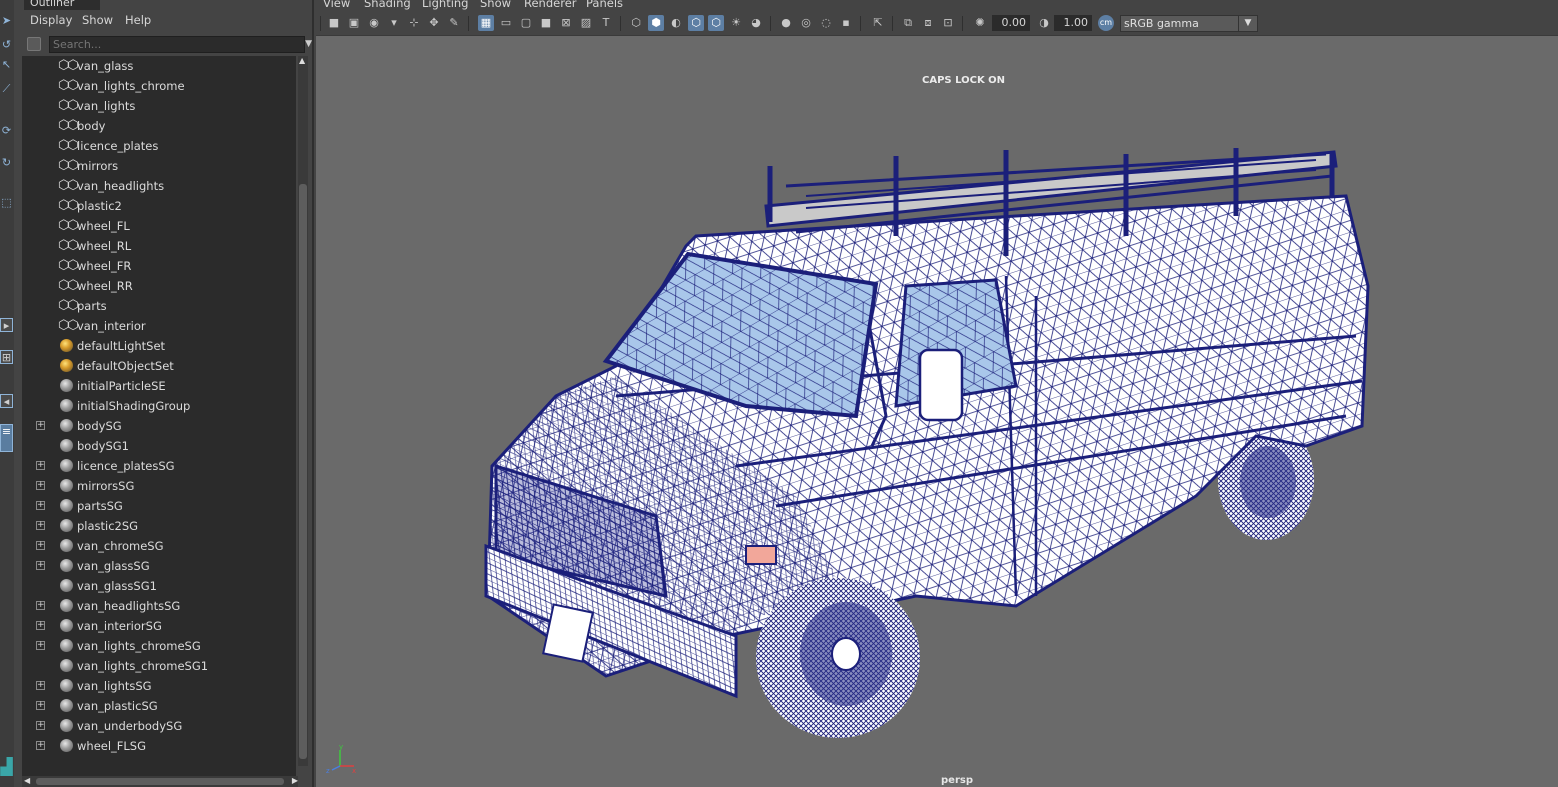  What do you see at coordinates (486, 23) in the screenshot?
I see `grid-icon: ▦` at bounding box center [486, 23].